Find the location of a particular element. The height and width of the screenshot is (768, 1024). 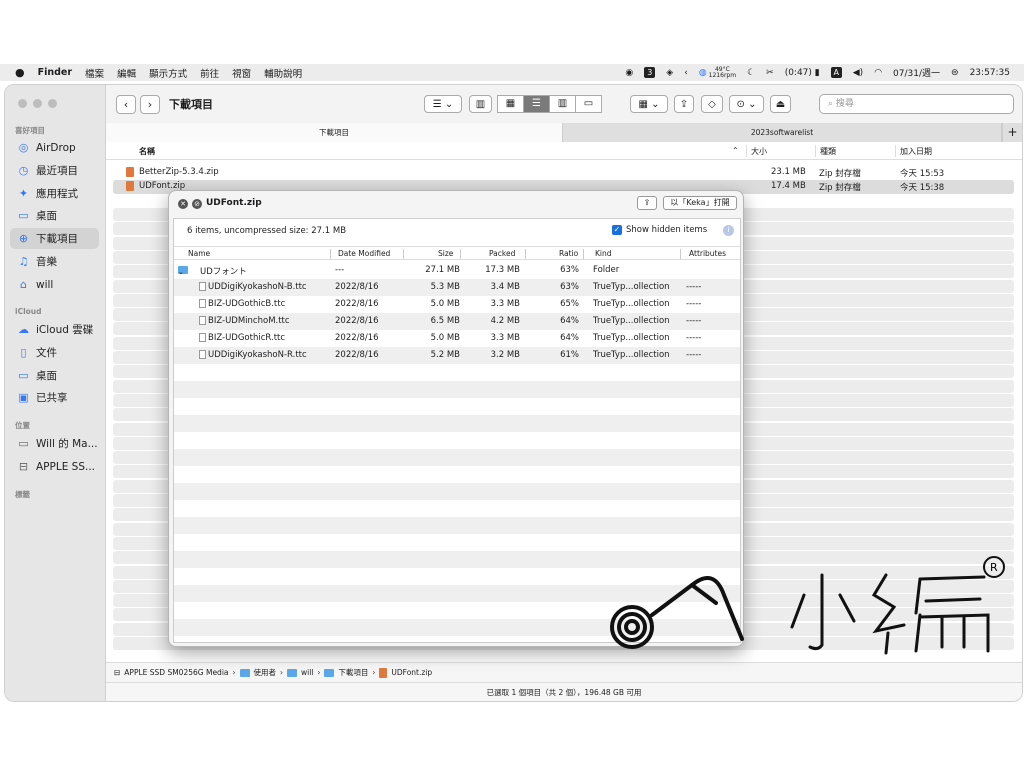

info-icon: i is located at coordinates (728, 230).